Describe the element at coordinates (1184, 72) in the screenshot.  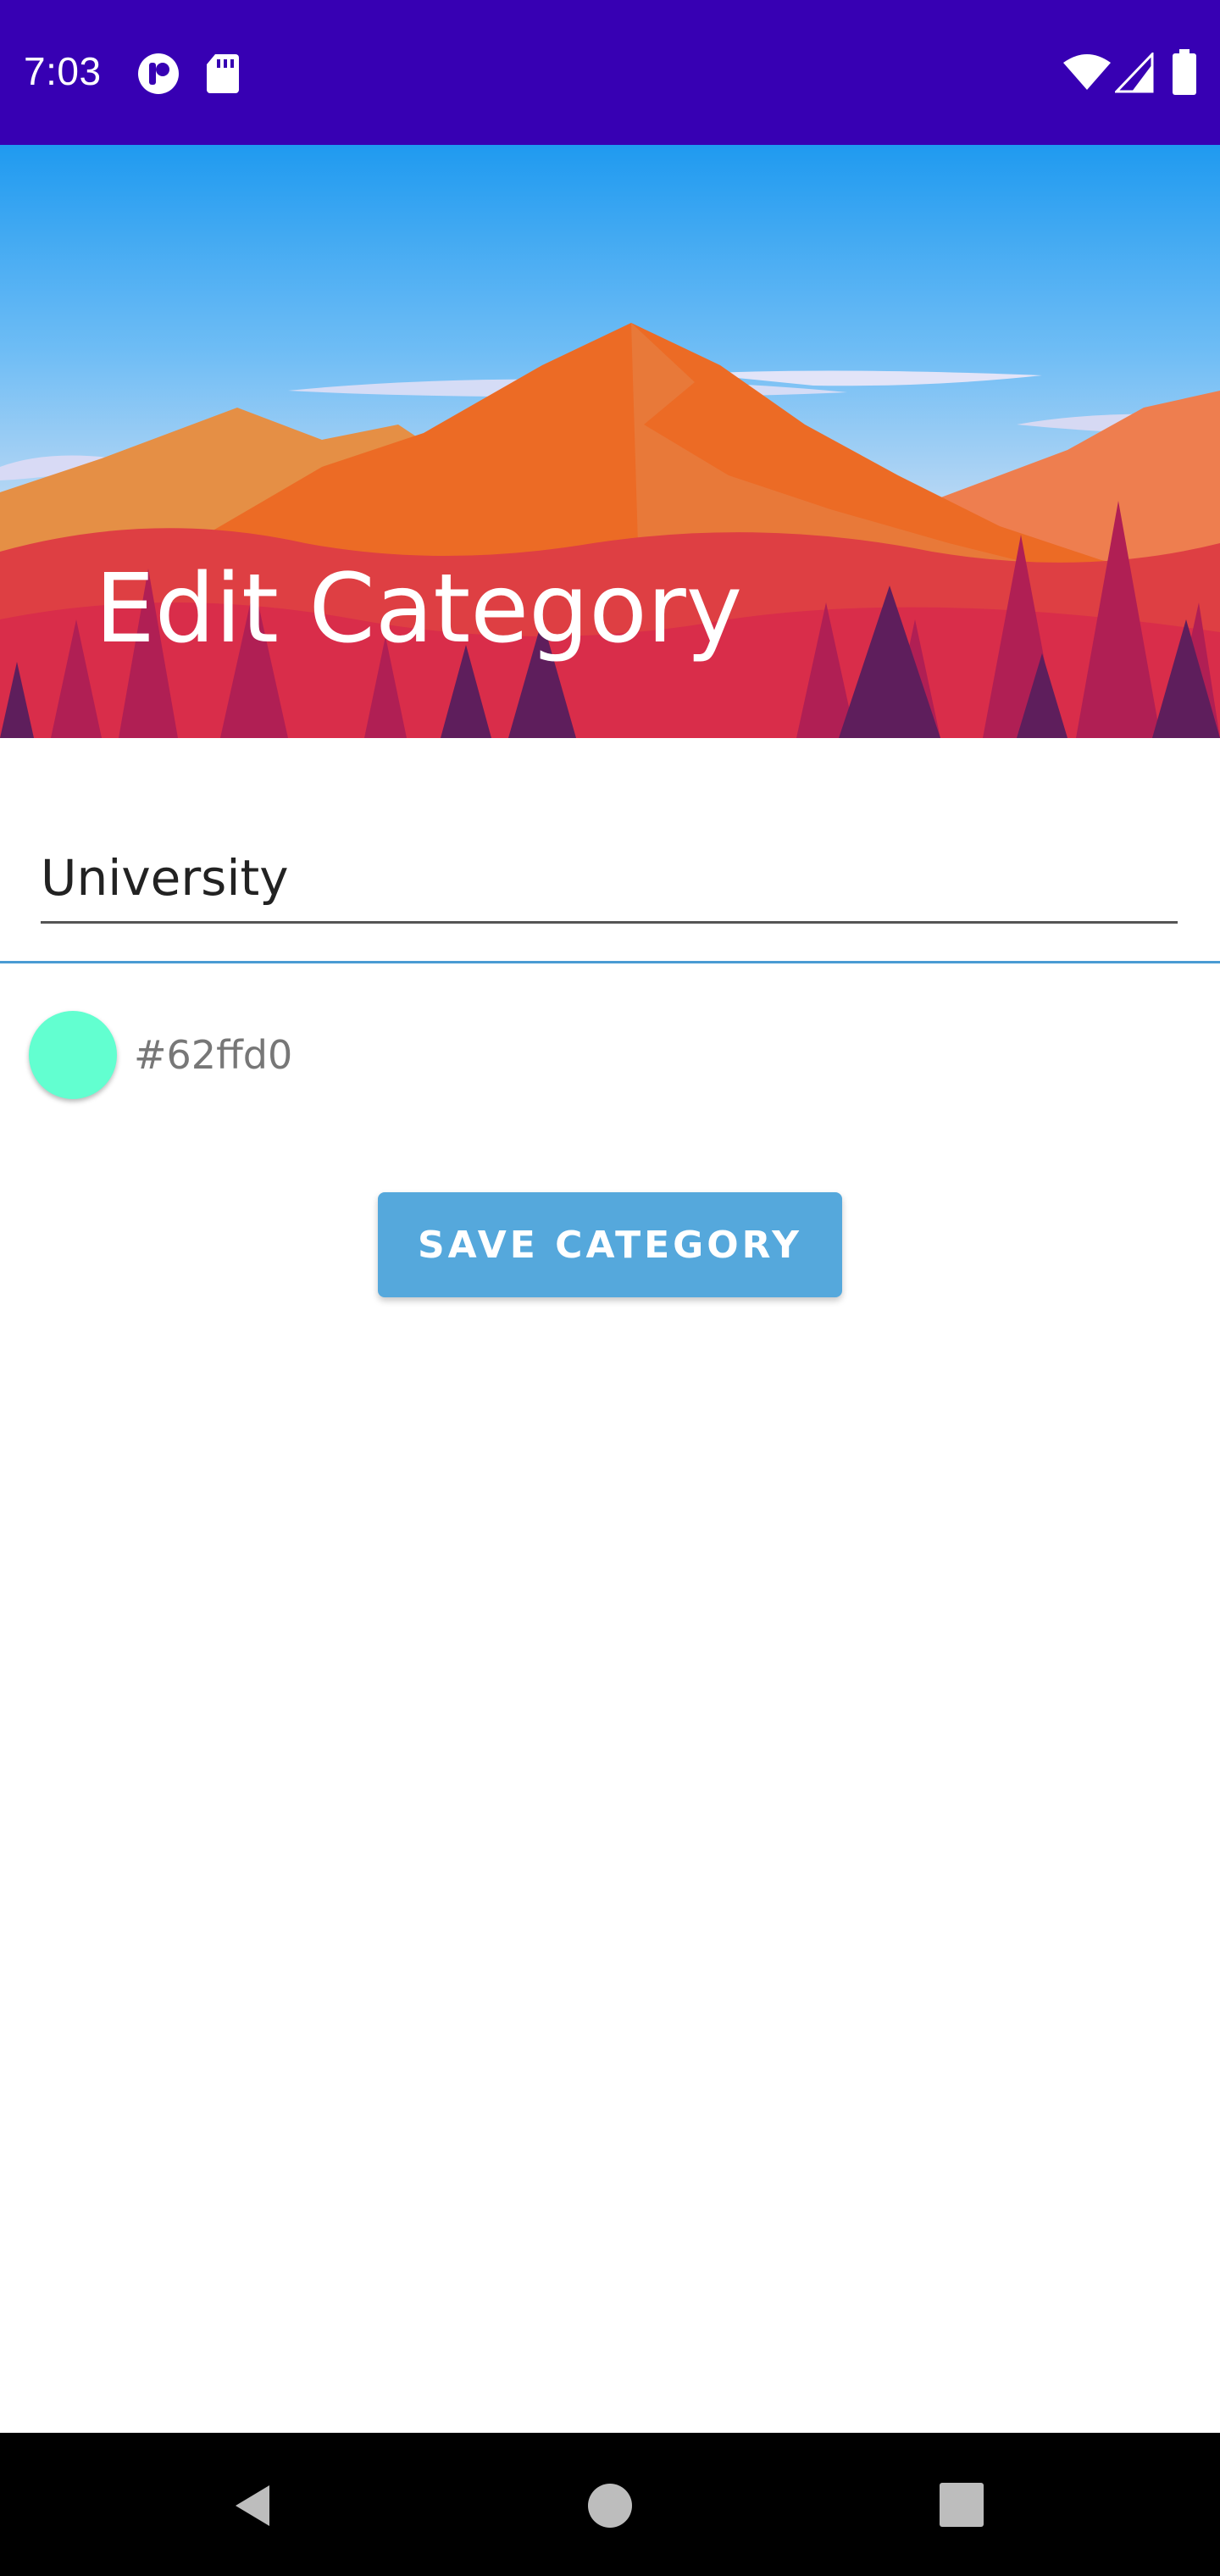
I see `battery-icon` at that location.